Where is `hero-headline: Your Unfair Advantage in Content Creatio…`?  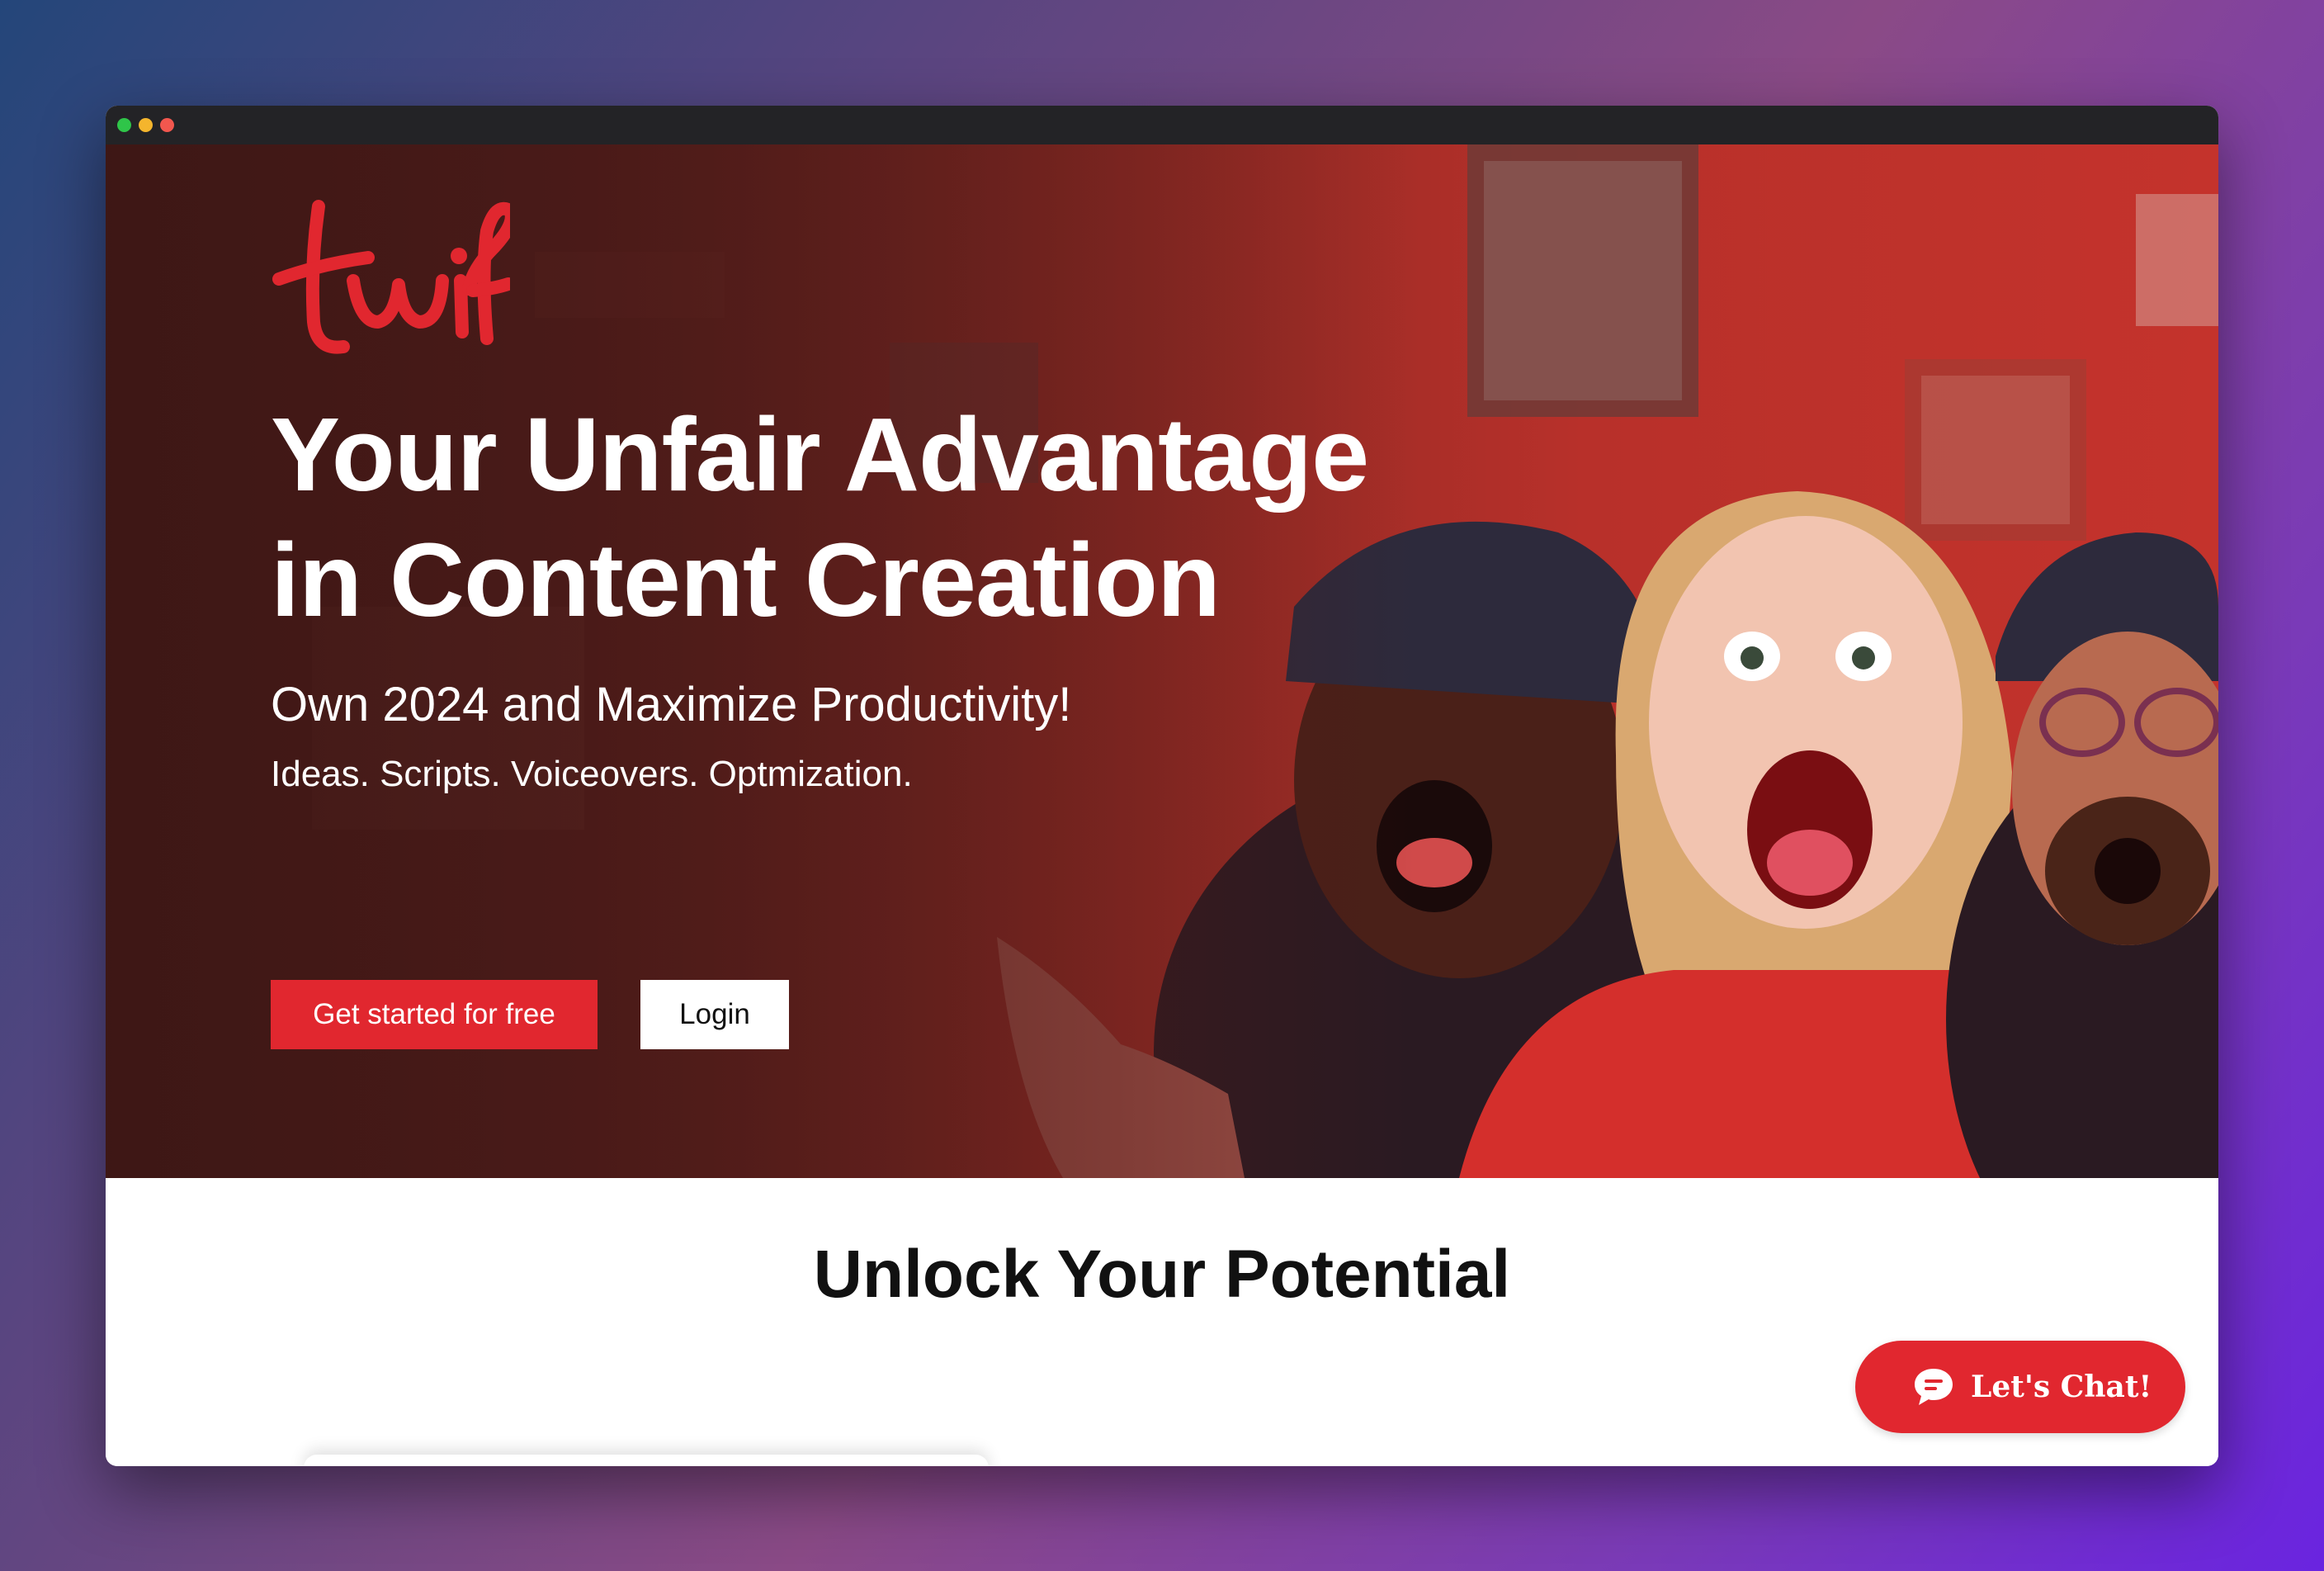 hero-headline: Your Unfair Advantage in Content Creatio… is located at coordinates (848, 517).